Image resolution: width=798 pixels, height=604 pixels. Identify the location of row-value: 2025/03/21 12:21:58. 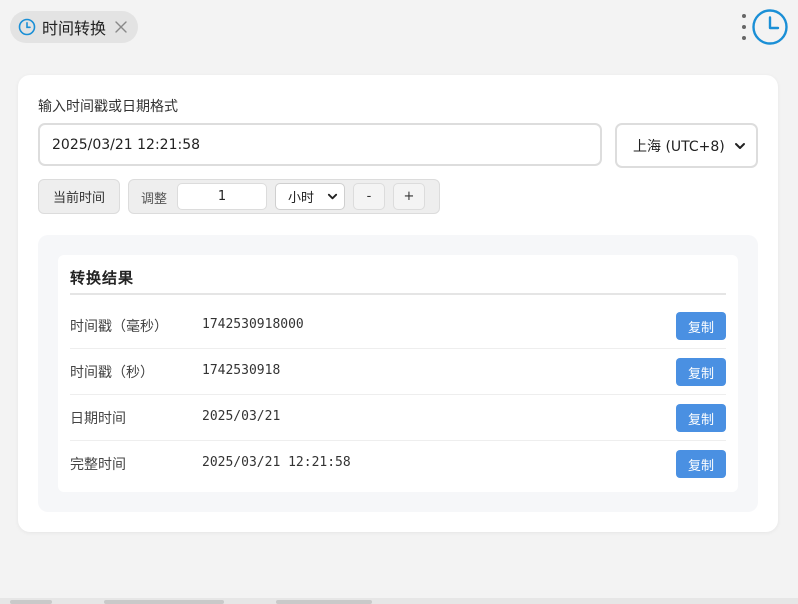
(276, 462).